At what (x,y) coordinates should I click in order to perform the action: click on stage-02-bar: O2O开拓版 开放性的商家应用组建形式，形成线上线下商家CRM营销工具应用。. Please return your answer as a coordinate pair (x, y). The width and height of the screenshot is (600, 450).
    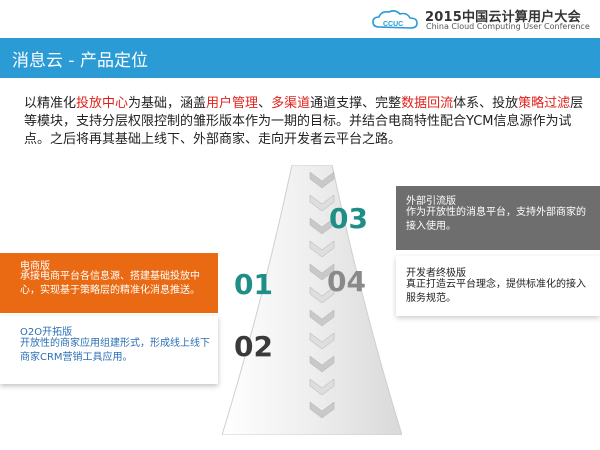
    Looking at the image, I should click on (109, 350).